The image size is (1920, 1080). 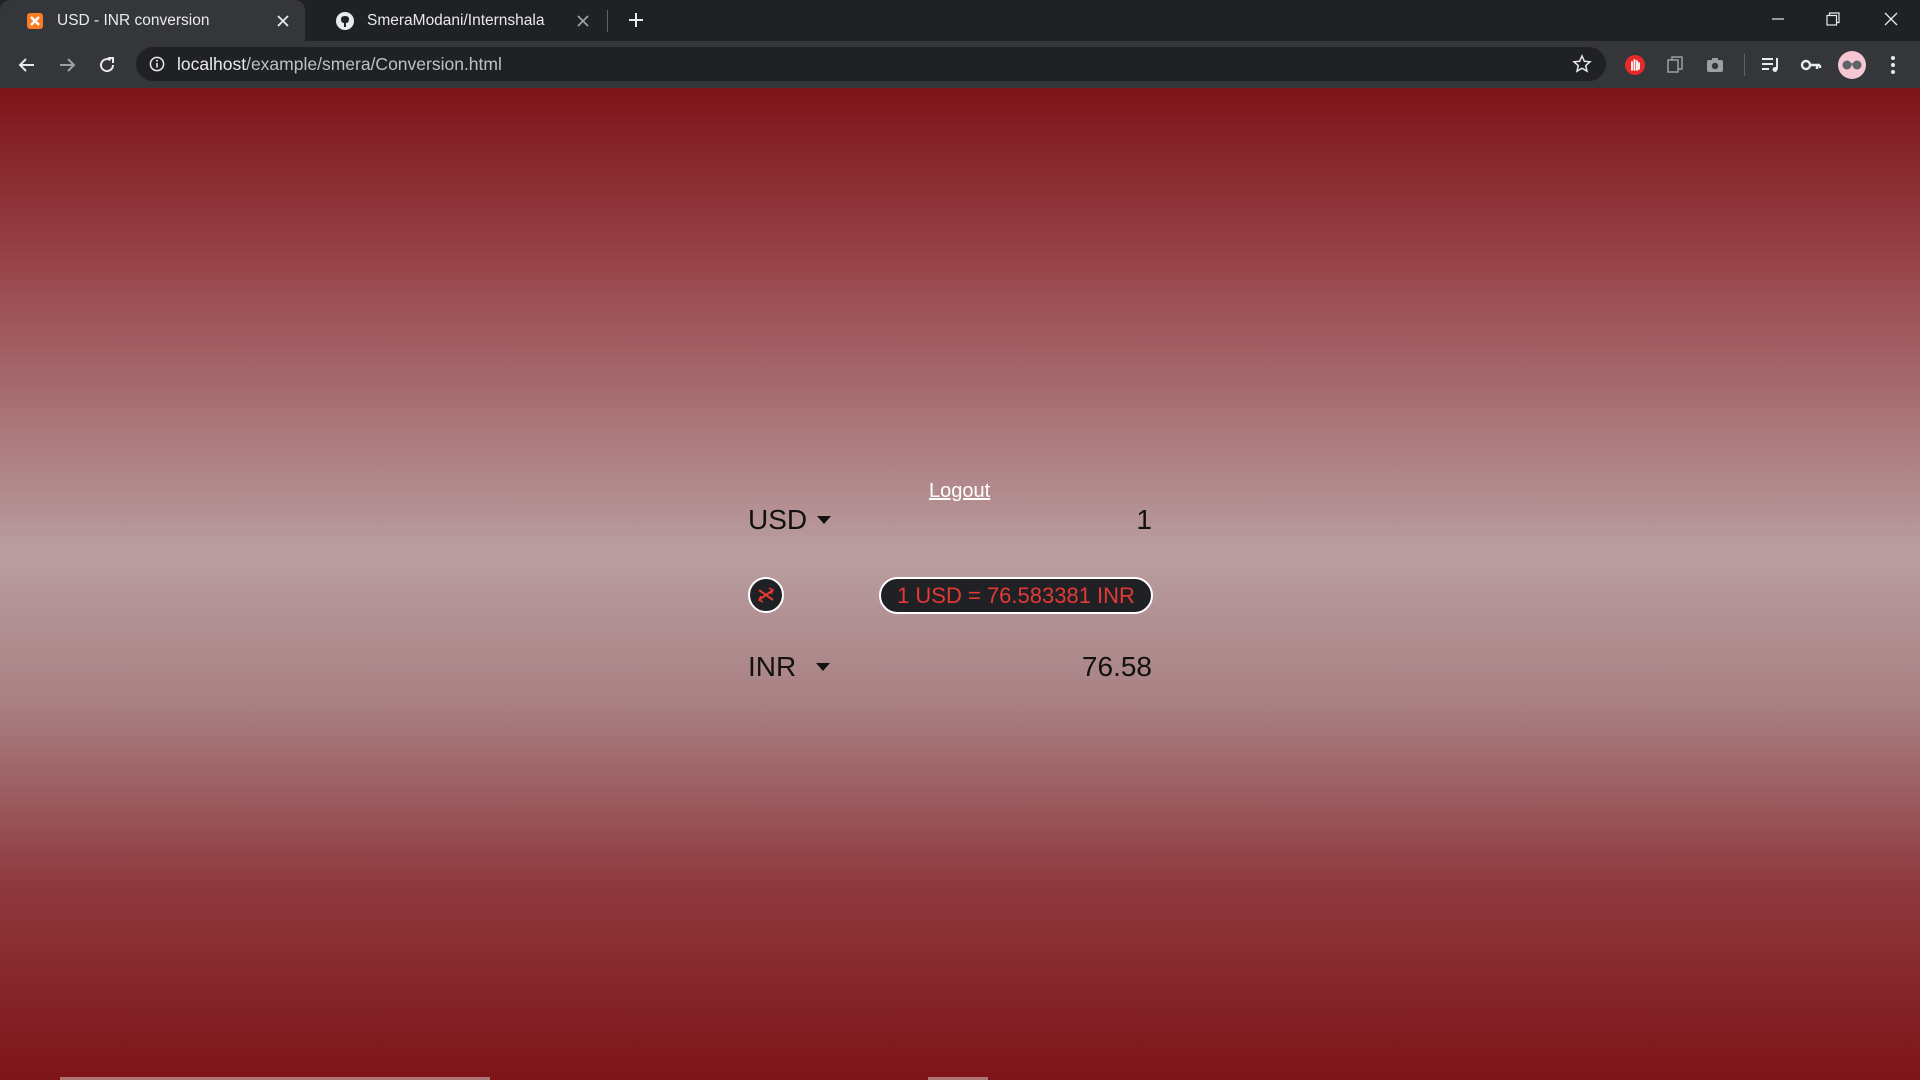 What do you see at coordinates (1675, 65) in the screenshot?
I see `documents-extension-icon` at bounding box center [1675, 65].